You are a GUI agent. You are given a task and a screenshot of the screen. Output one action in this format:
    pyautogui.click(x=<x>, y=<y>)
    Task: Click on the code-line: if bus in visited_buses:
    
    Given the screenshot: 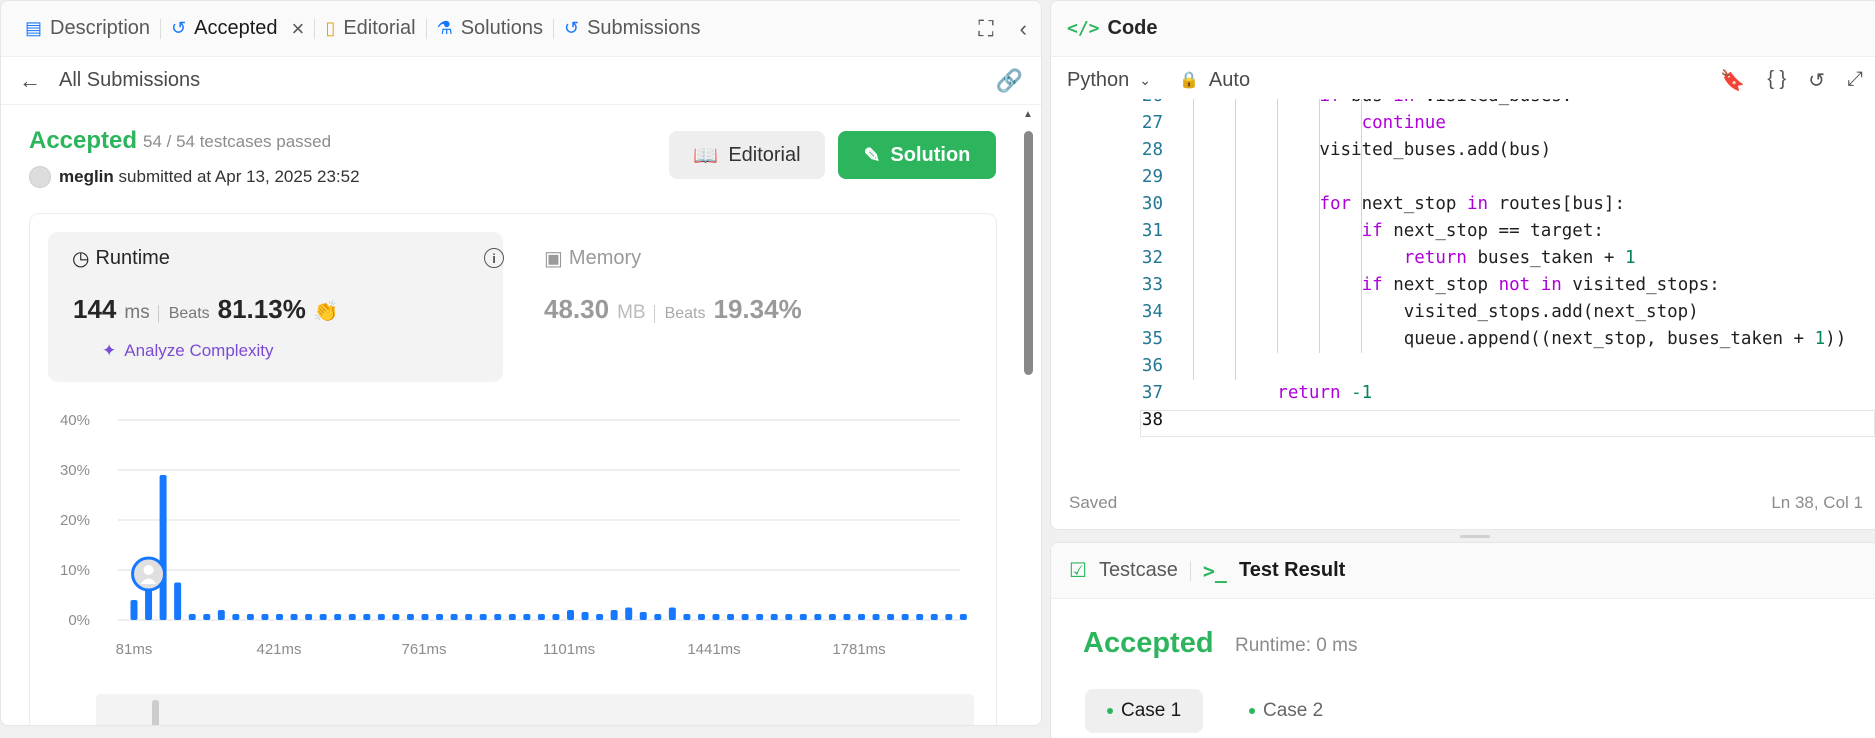 What is the action you would take?
    pyautogui.click(x=1382, y=104)
    